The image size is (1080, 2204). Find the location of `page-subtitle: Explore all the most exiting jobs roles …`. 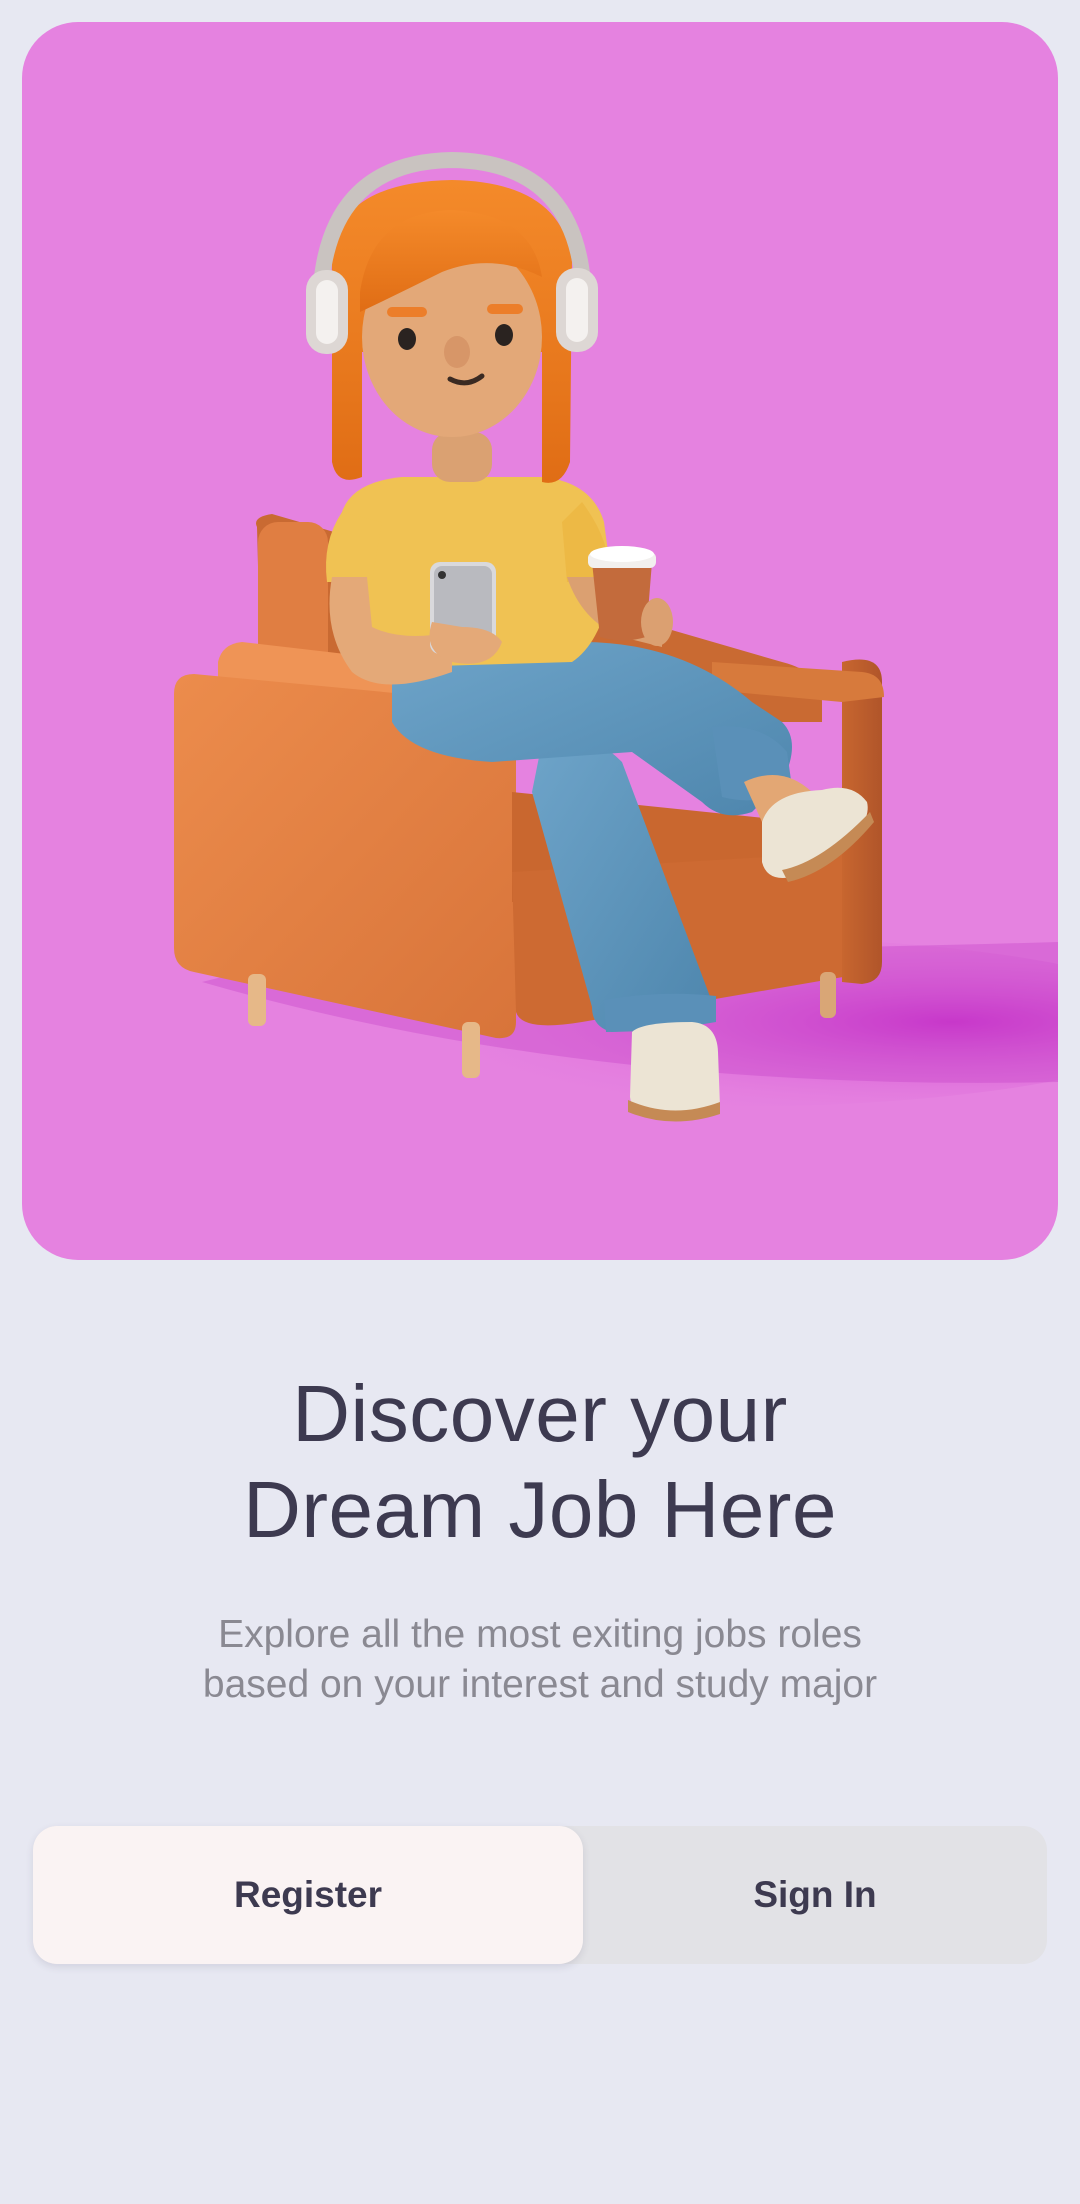

page-subtitle: Explore all the most exiting jobs roles … is located at coordinates (540, 1660).